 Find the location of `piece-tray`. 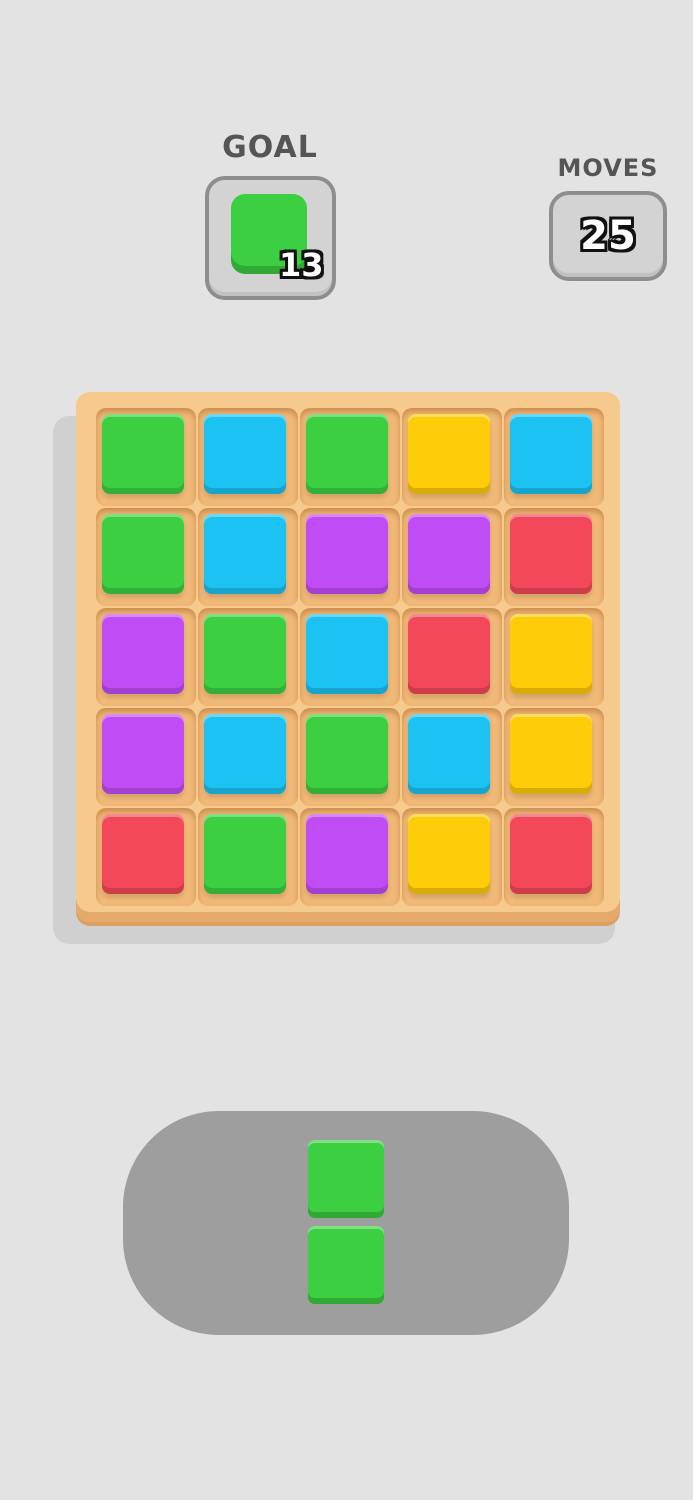

piece-tray is located at coordinates (346, 1223).